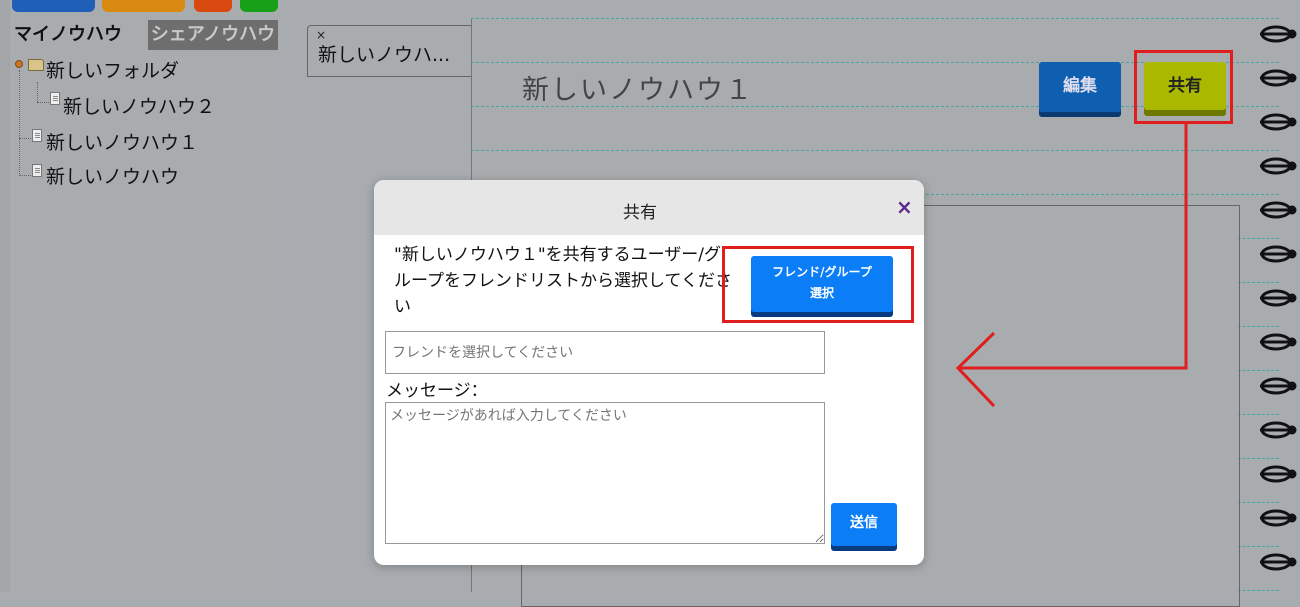  What do you see at coordinates (1277, 298) in the screenshot?
I see `binder-rings-icon` at bounding box center [1277, 298].